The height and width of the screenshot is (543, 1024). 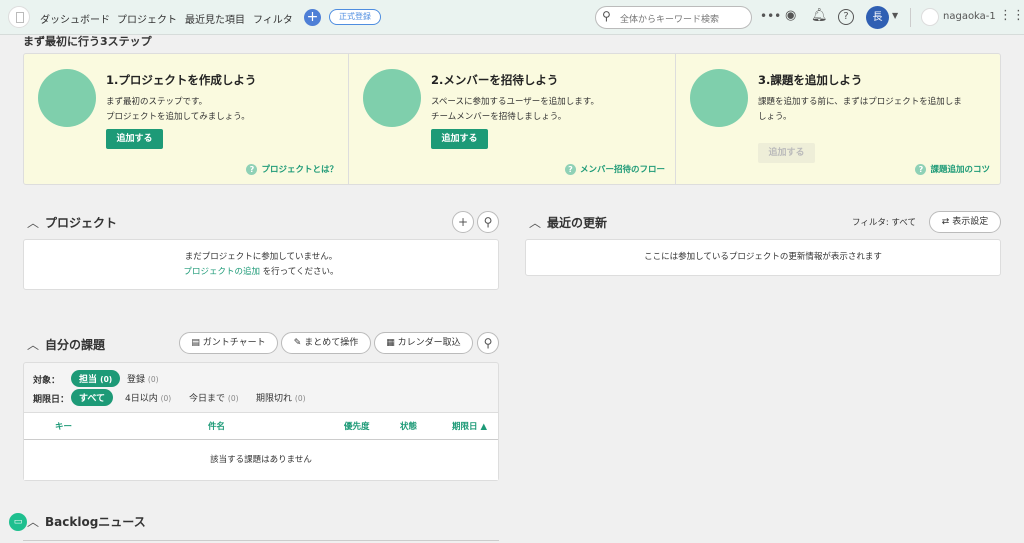 I want to click on due-label: 期限日：, so click(x=51, y=400).